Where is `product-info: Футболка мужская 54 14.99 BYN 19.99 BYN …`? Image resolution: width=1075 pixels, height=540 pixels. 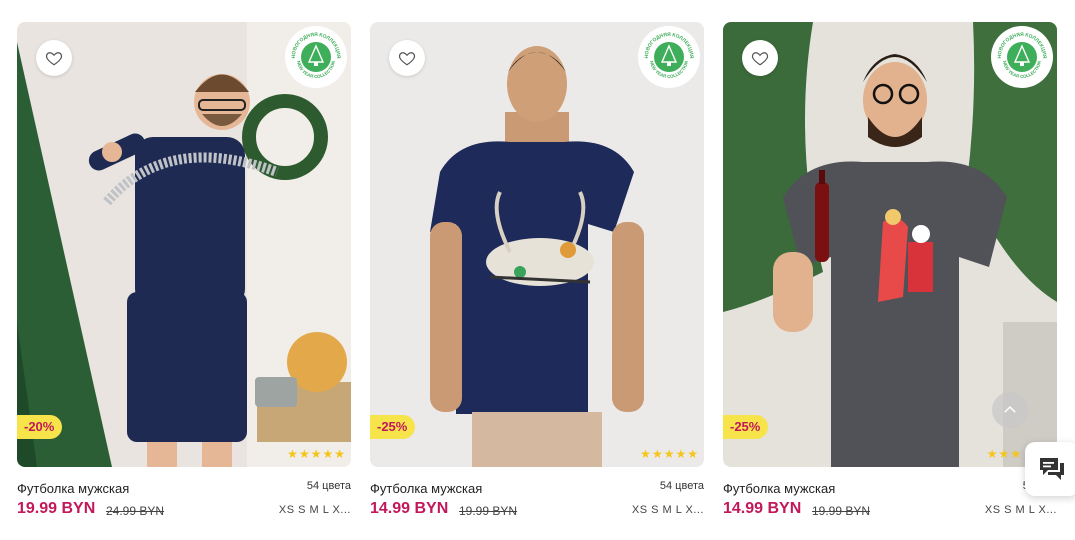
product-info: Футболка мужская 54 14.99 BYN 19.99 BYN … is located at coordinates (890, 500).